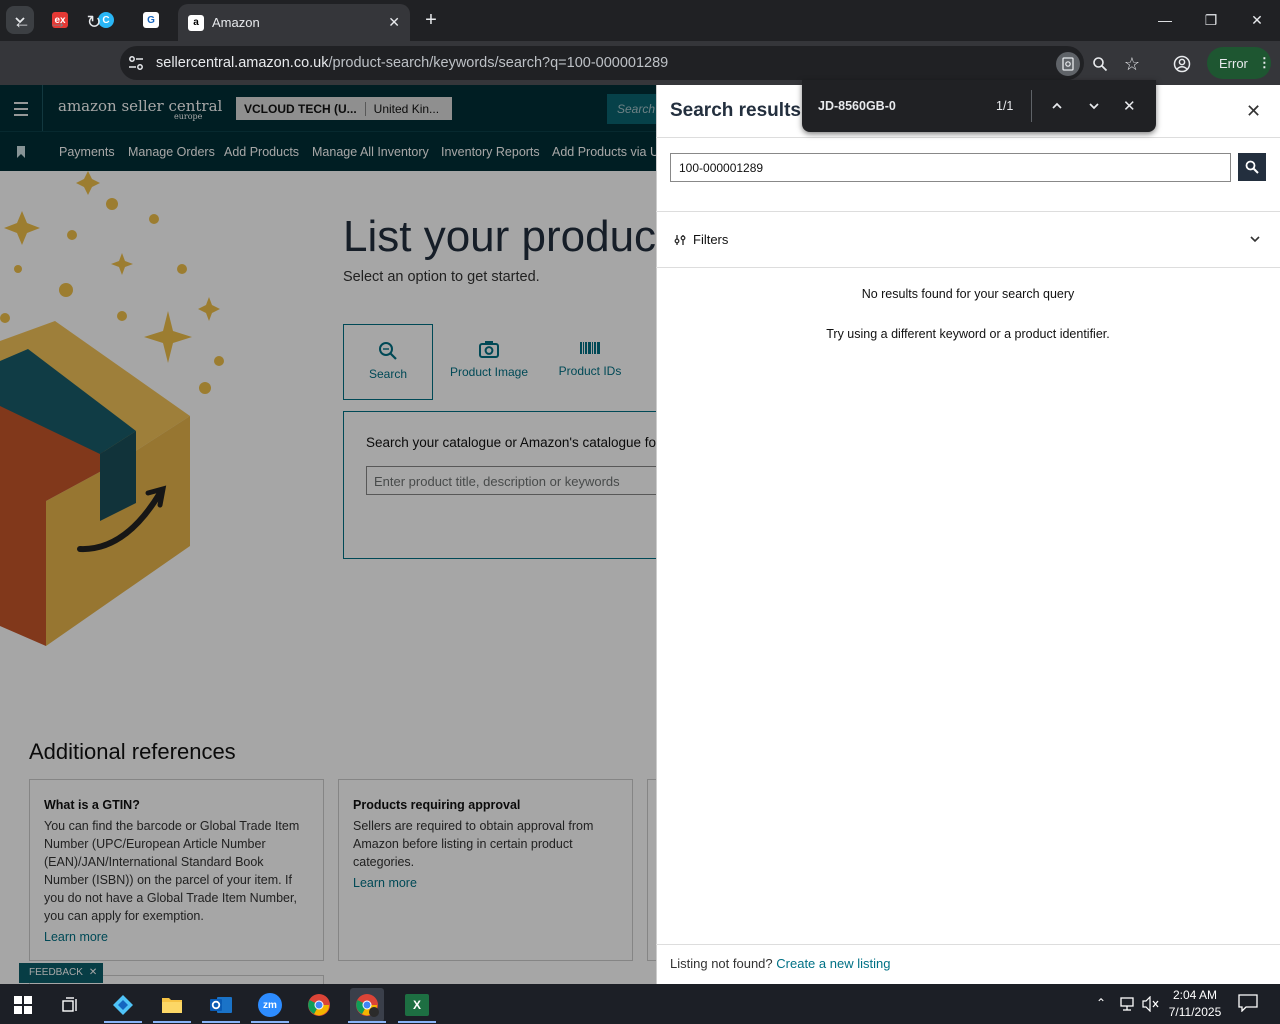 This screenshot has width=1280, height=1024. I want to click on find-previous-chevron-up-icon, so click(1057, 106).